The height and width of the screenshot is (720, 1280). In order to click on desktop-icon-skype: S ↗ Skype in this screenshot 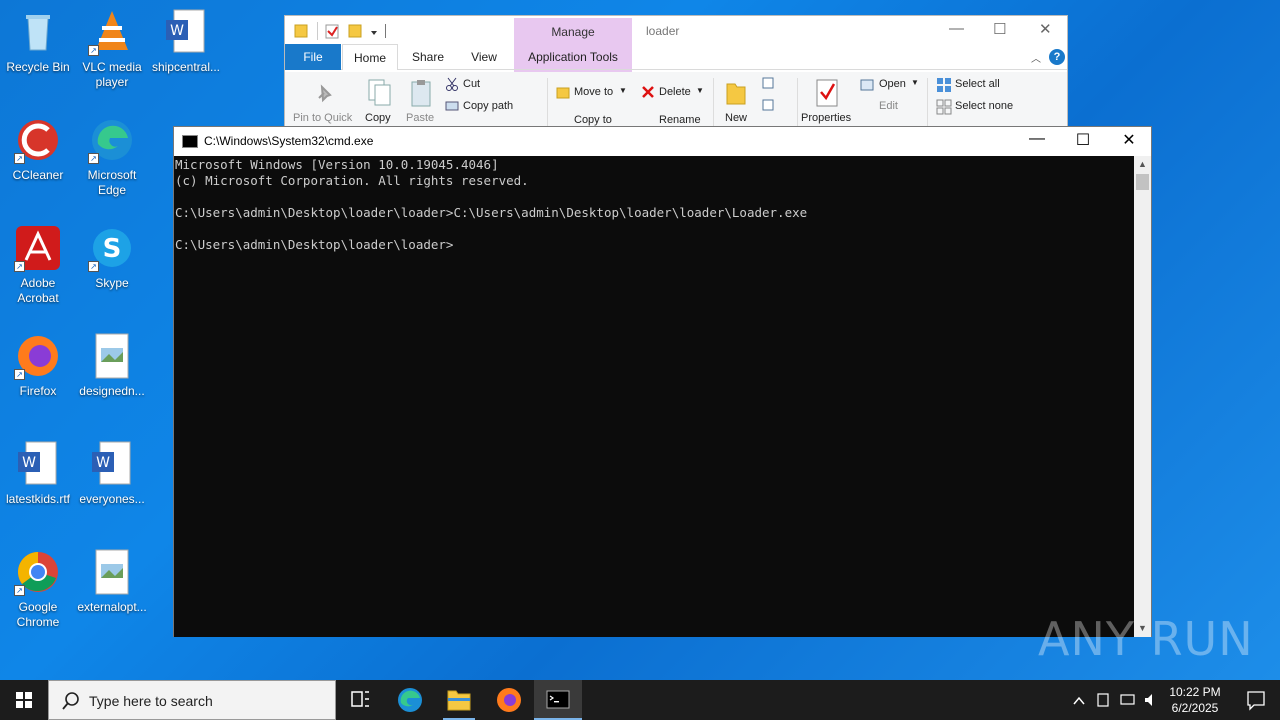, I will do `click(112, 257)`.